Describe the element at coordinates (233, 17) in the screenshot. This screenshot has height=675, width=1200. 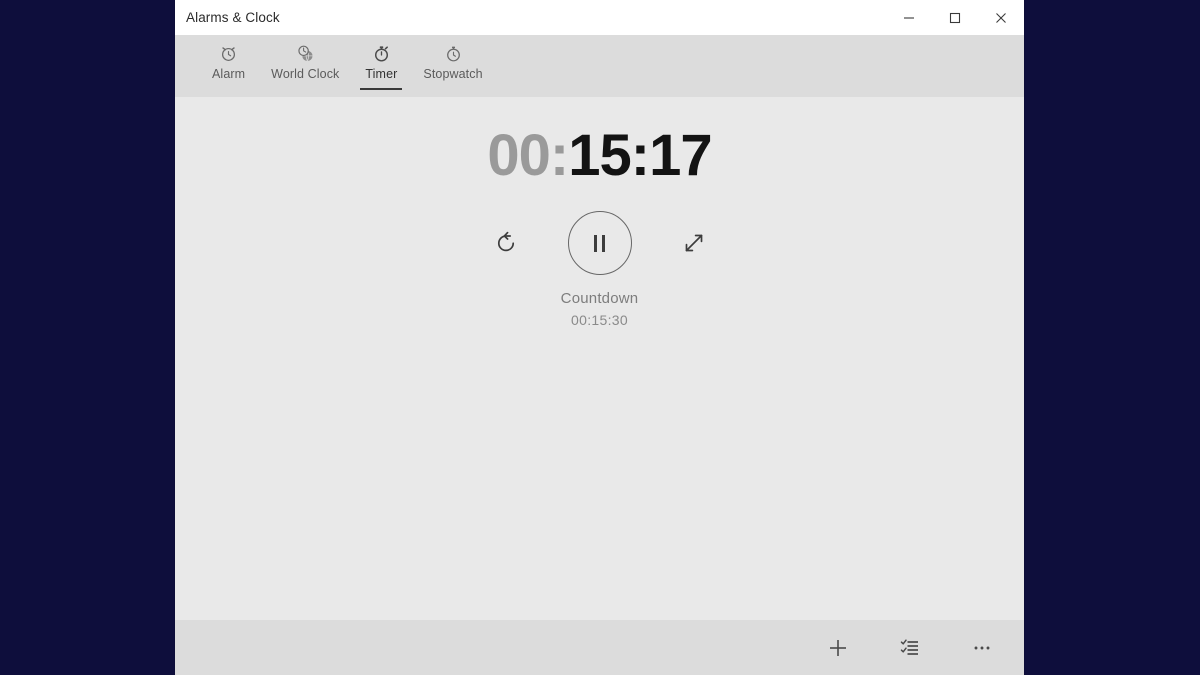
I see `window-title: Alarms & Clock` at that location.